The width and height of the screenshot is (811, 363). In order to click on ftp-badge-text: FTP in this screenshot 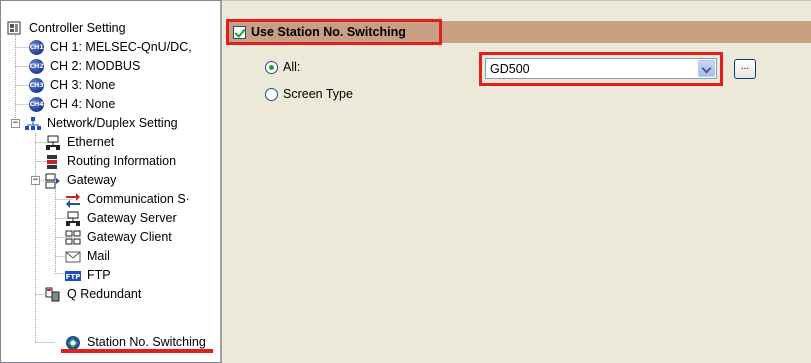, I will do `click(73, 277)`.